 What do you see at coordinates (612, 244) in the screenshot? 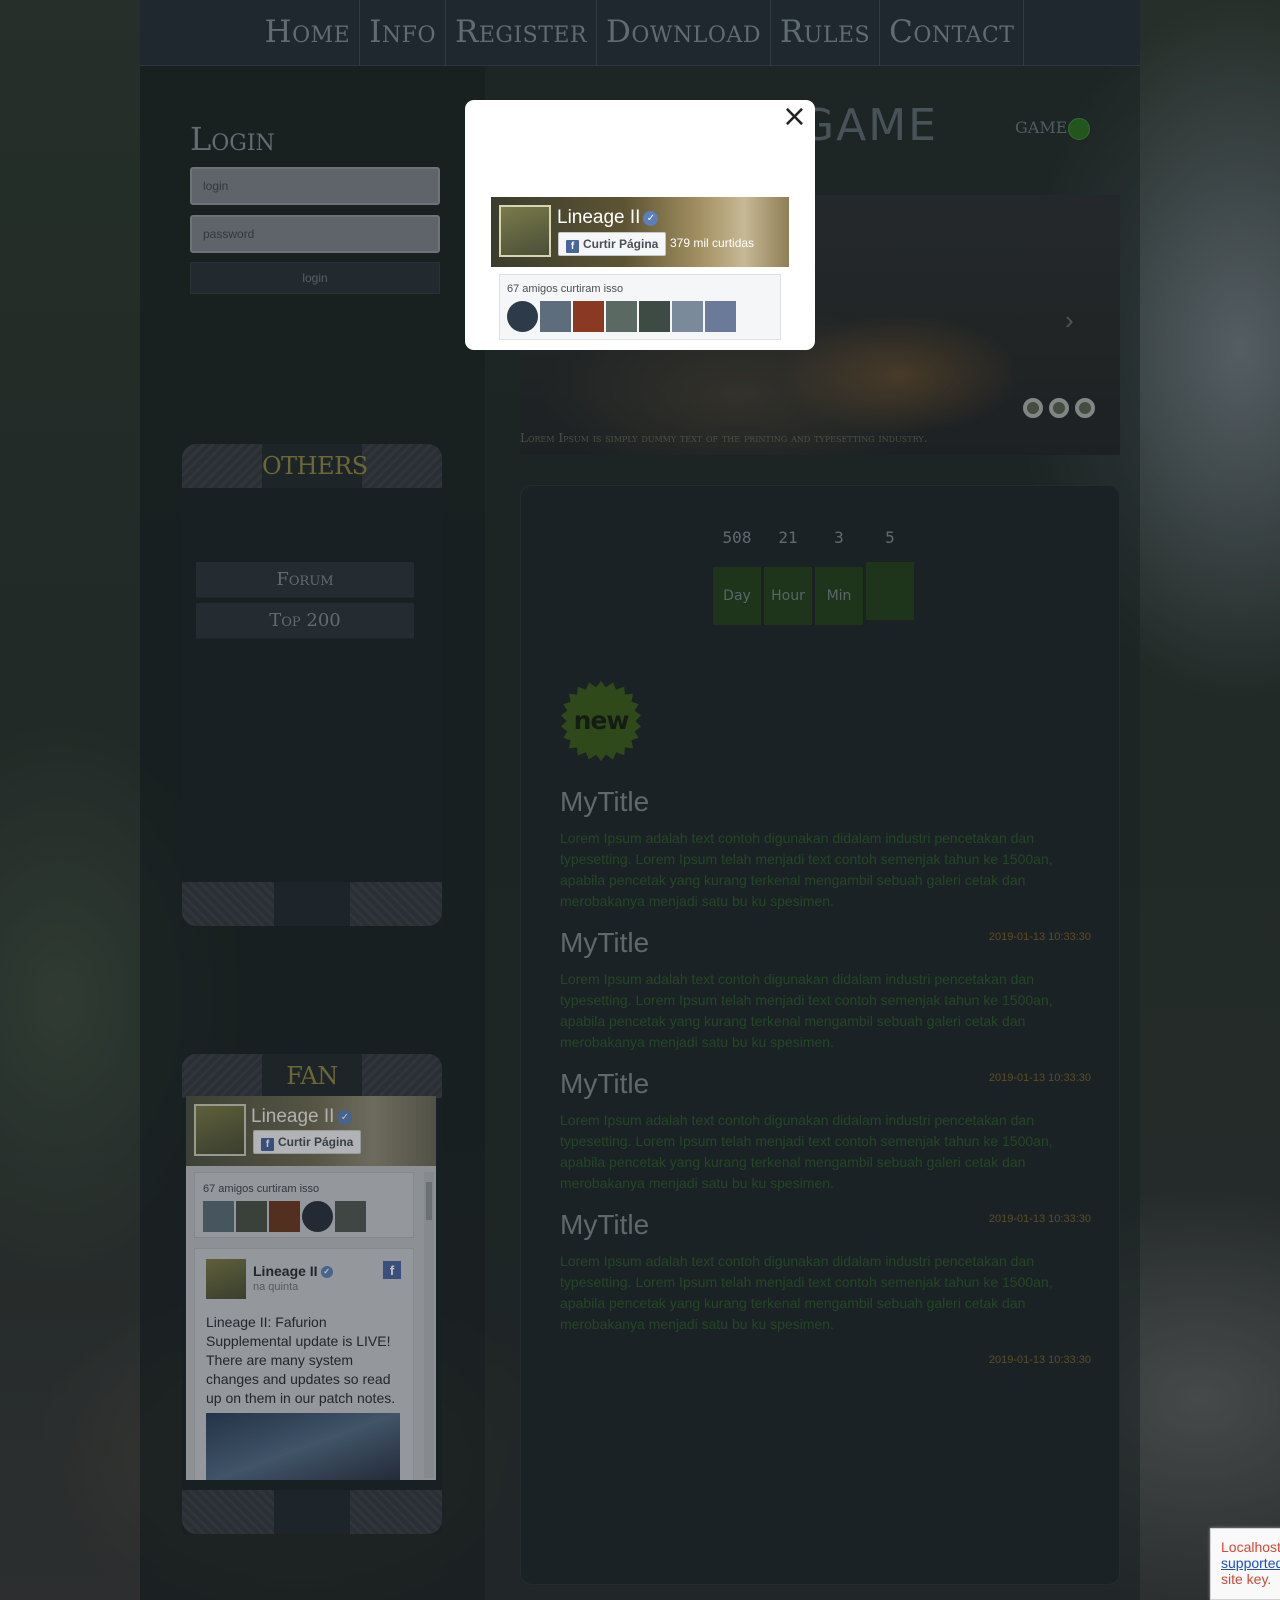
I see `fb-like-button: f Curtir Página` at bounding box center [612, 244].